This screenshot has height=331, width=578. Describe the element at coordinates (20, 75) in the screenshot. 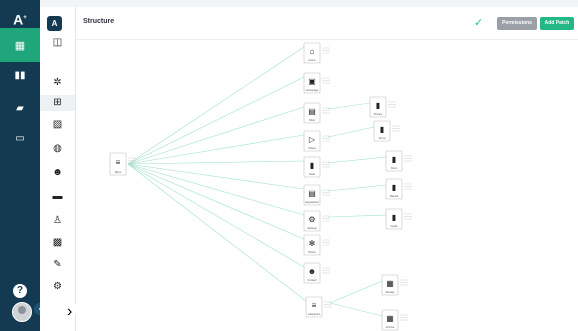

I see `bar-chart-icon: ▮▮` at that location.